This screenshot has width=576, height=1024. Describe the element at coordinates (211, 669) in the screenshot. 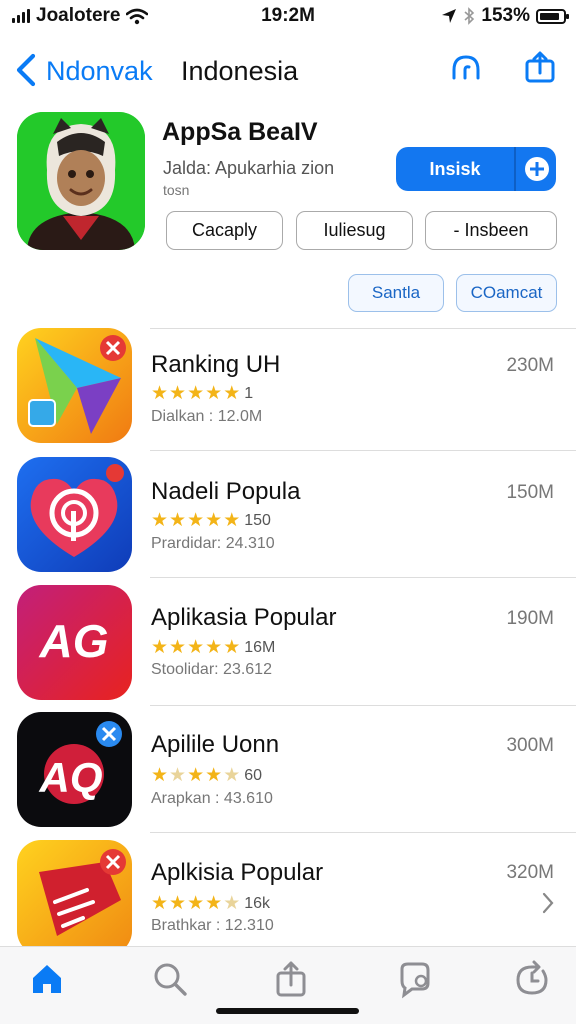

I see `app-meta: Stoolidar: 23.612` at that location.